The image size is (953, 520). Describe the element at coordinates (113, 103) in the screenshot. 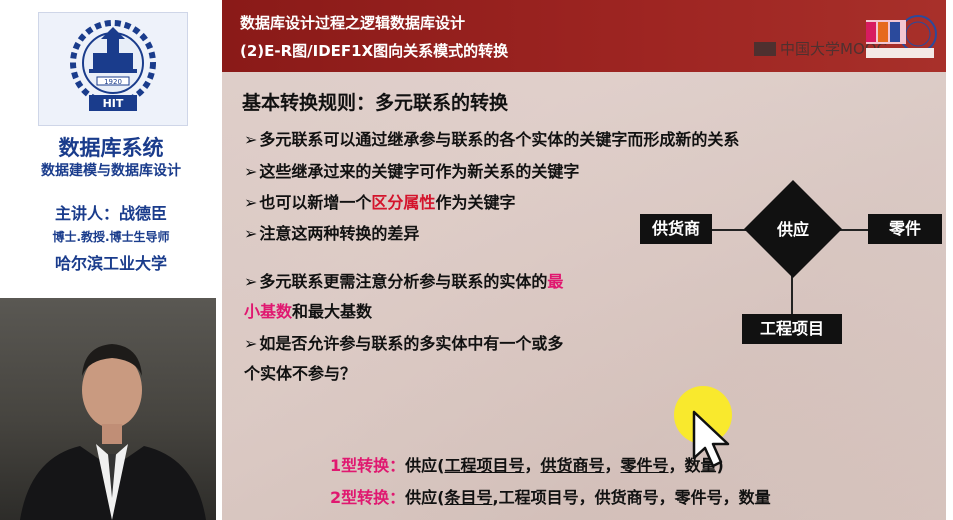

I see `svg-text: HIT` at that location.